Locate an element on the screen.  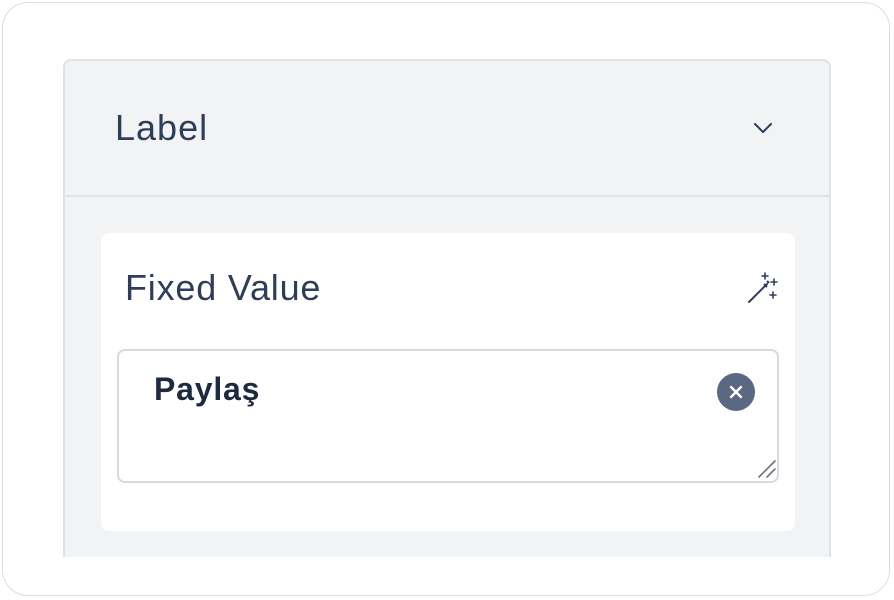
clear-button is located at coordinates (736, 392).